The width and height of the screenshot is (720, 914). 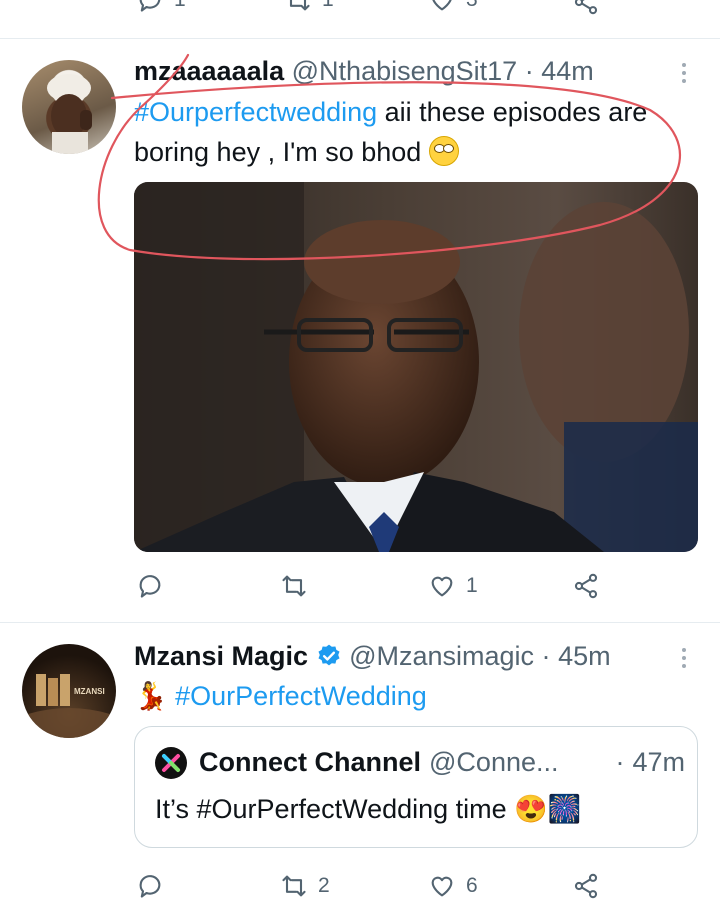 What do you see at coordinates (567, 71) in the screenshot?
I see `timestamp: 44m` at bounding box center [567, 71].